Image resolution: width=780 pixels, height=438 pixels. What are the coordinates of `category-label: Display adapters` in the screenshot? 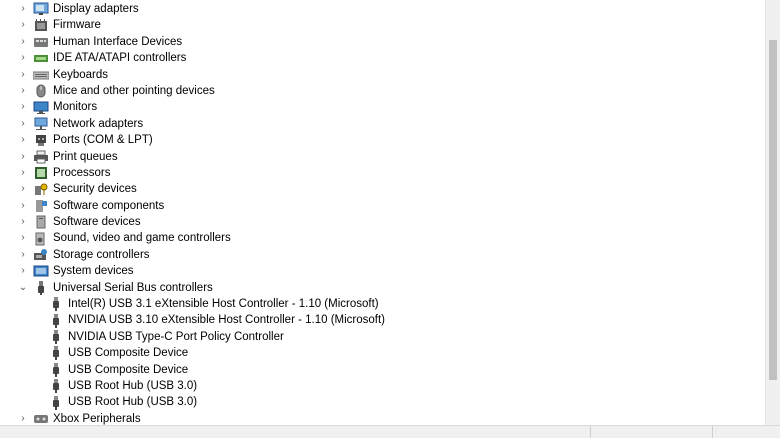 It's located at (96, 9).